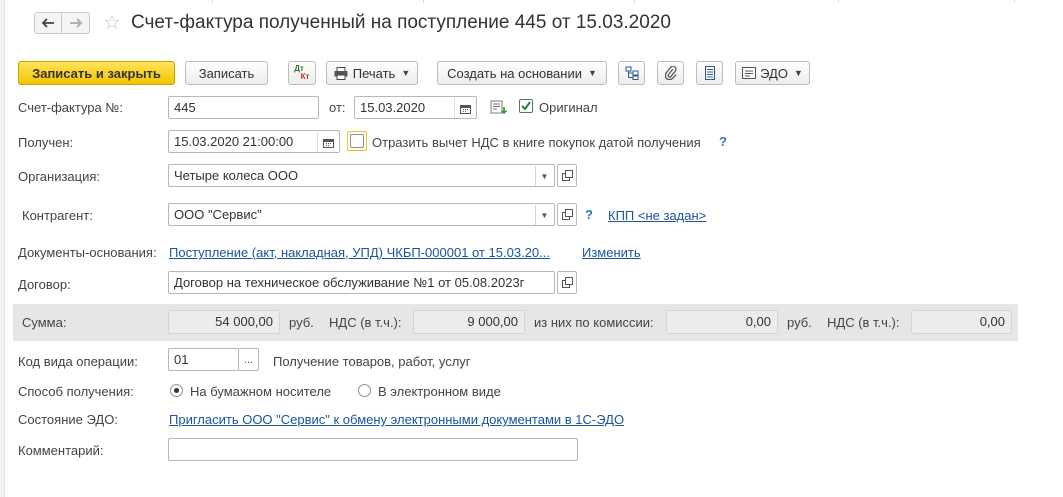 The width and height of the screenshot is (1063, 497). I want to click on save-button: Записать, so click(226, 73).